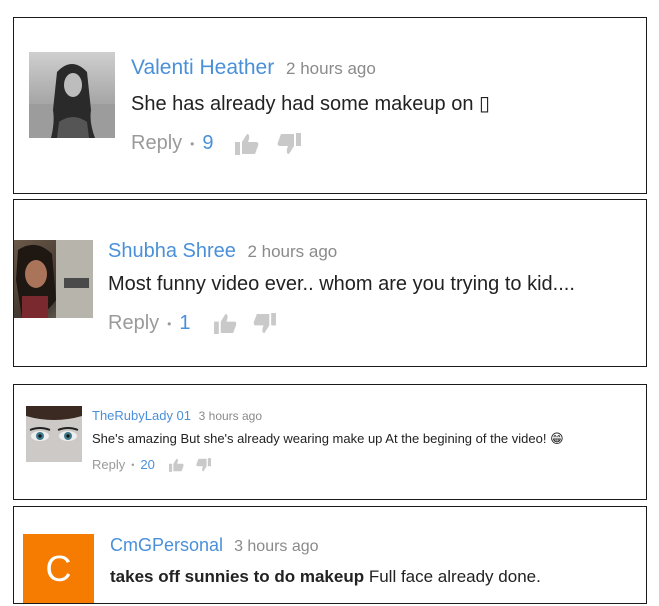 The width and height of the screenshot is (659, 606). Describe the element at coordinates (172, 251) in the screenshot. I see `author-name: Shubha Shree` at that location.